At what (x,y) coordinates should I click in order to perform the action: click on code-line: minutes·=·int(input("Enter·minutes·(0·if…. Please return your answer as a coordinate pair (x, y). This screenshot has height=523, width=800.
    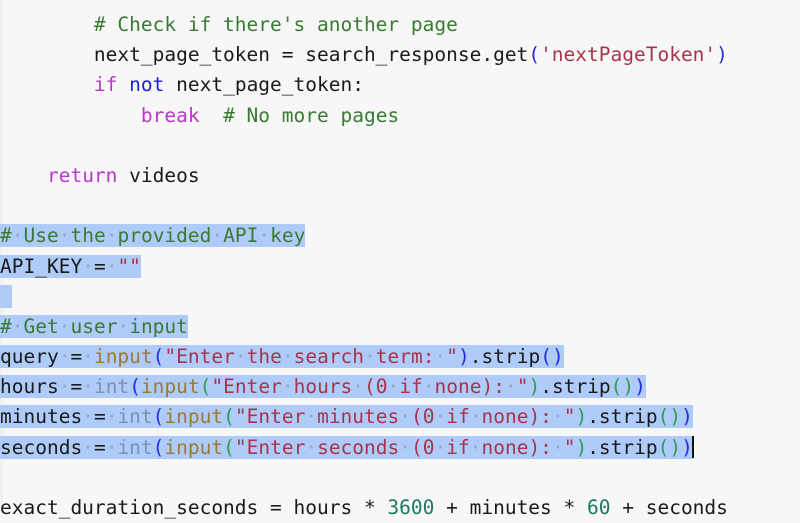
    Looking at the image, I should click on (400, 417).